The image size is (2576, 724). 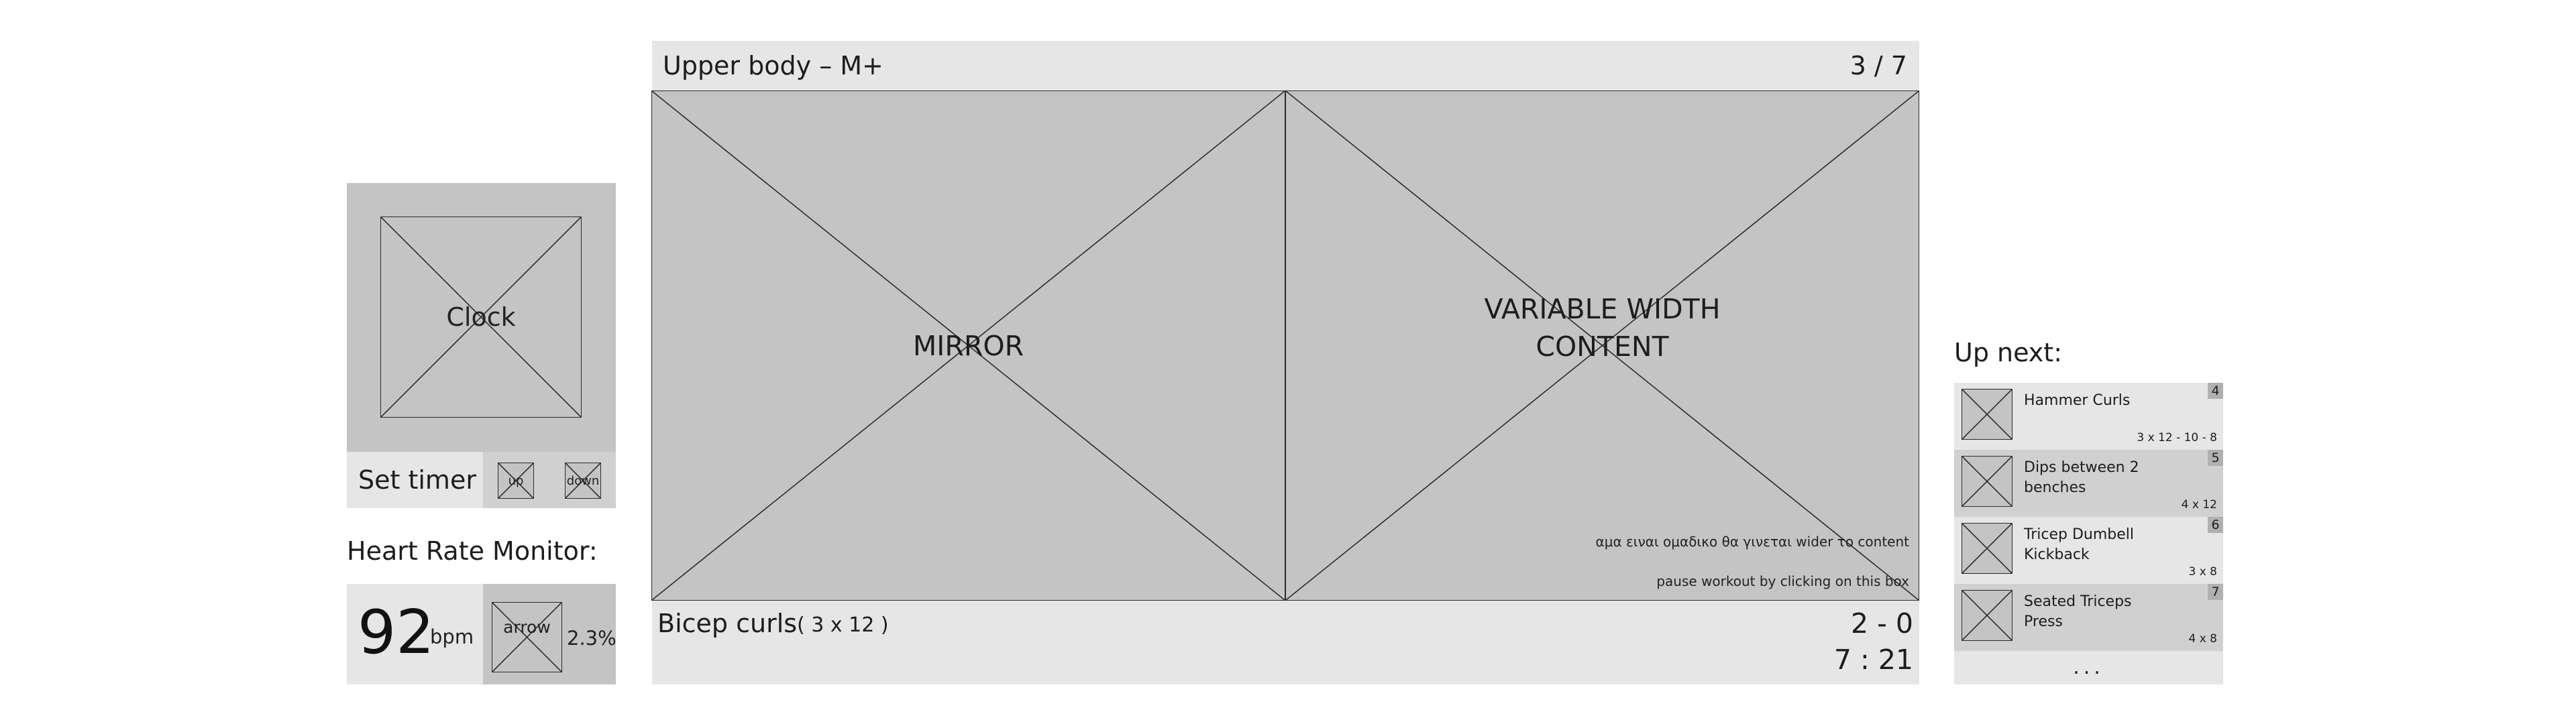 What do you see at coordinates (2078, 611) in the screenshot?
I see `up-next-item-name: Seated Triceps Press` at bounding box center [2078, 611].